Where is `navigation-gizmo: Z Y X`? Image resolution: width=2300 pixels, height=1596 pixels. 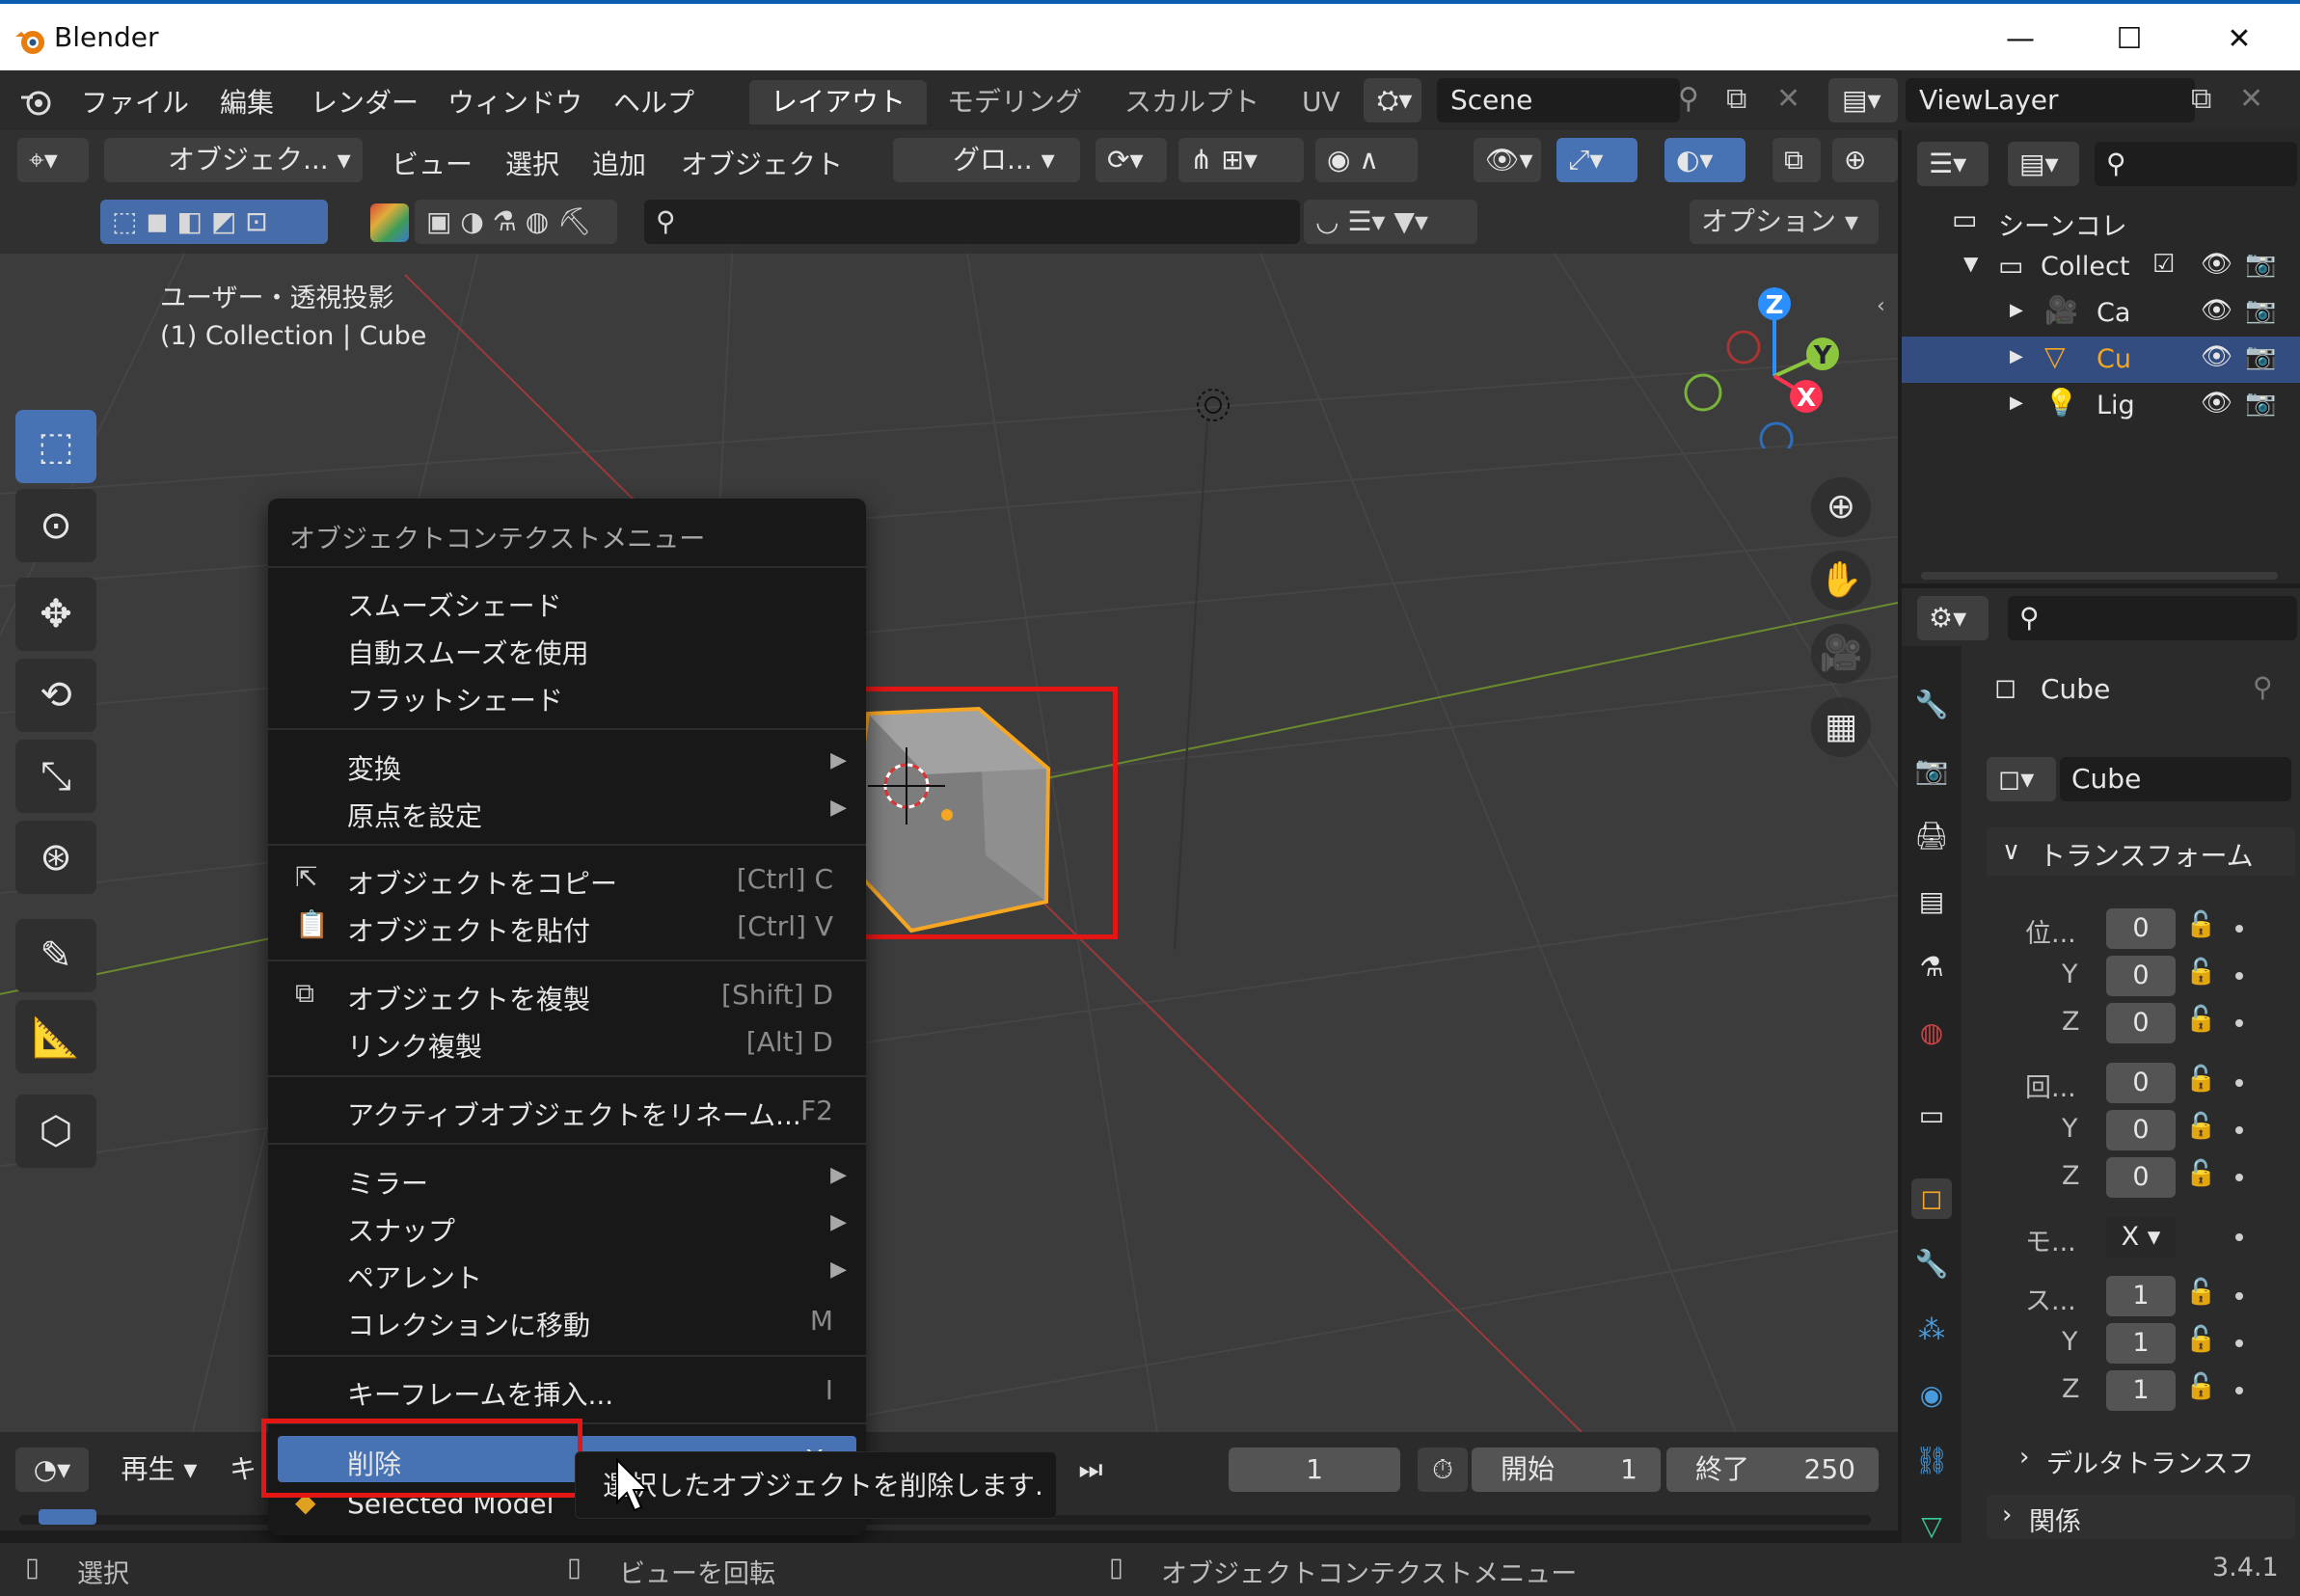 navigation-gizmo: Z Y X is located at coordinates (1764, 362).